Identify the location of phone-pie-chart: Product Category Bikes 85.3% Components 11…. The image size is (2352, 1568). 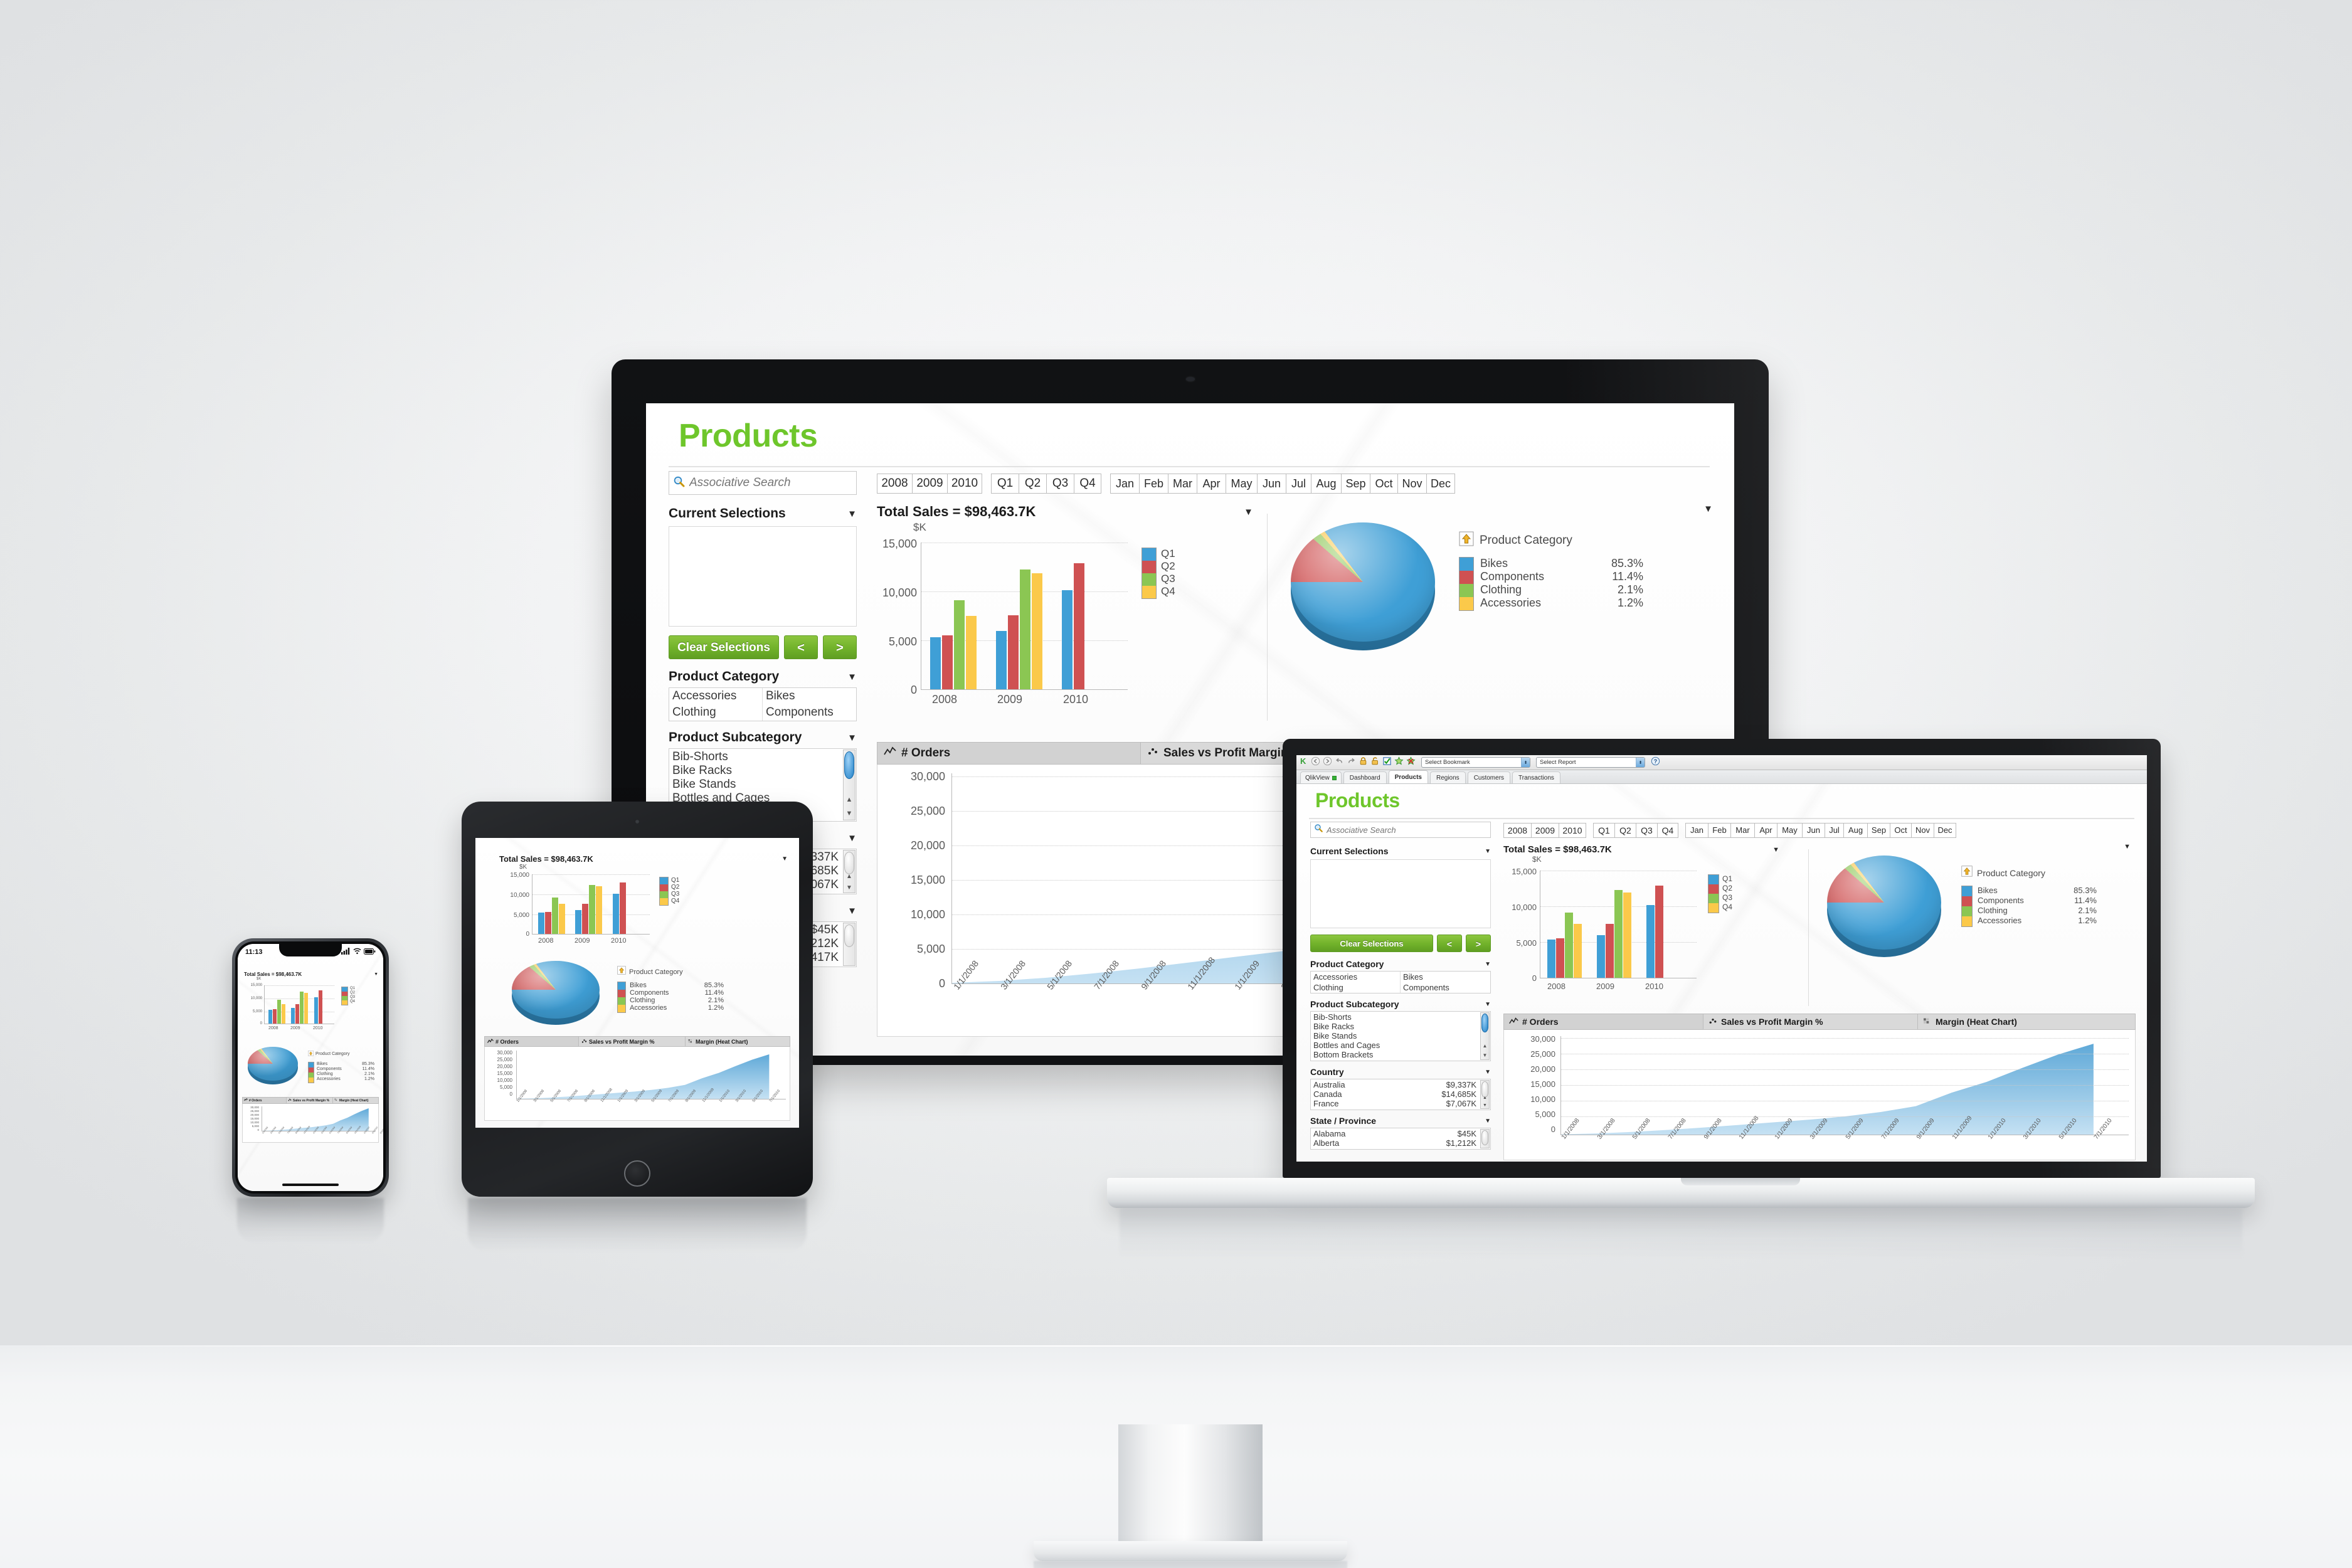
(311, 1065).